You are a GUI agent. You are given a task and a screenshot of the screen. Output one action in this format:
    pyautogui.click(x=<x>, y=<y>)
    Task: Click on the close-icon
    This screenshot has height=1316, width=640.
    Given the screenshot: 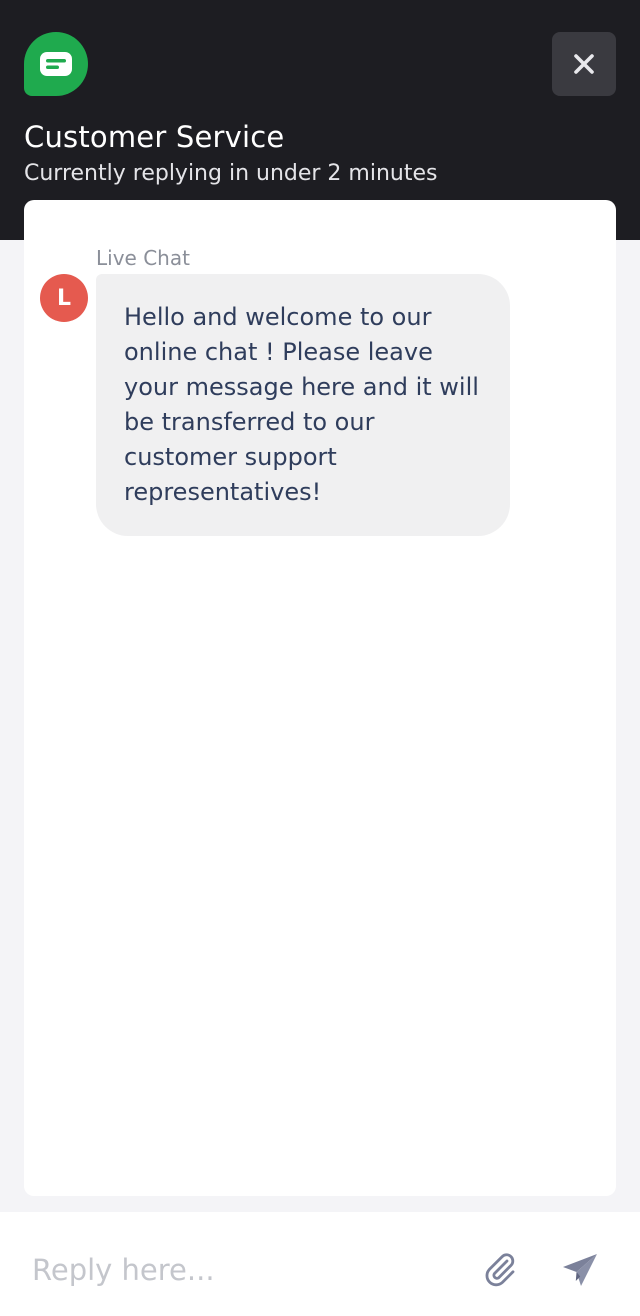 What is the action you would take?
    pyautogui.click(x=584, y=64)
    